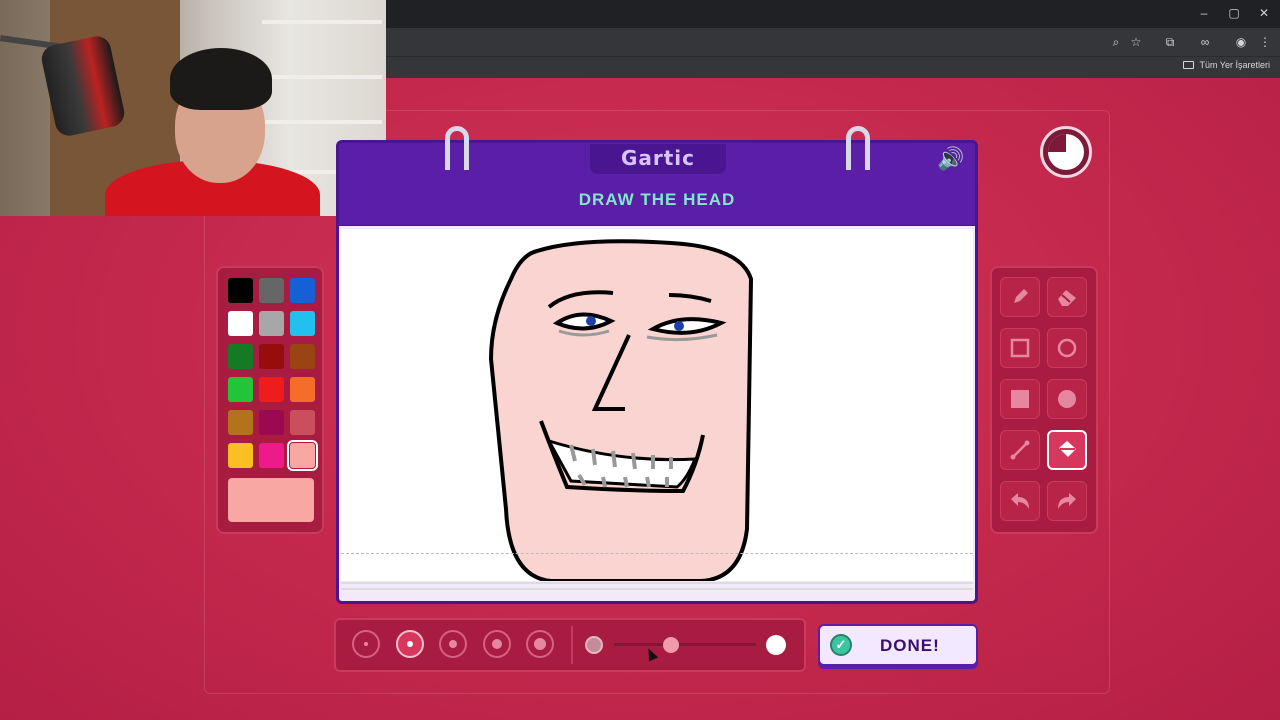  Describe the element at coordinates (841, 645) in the screenshot. I see `check-icon: ✓` at that location.